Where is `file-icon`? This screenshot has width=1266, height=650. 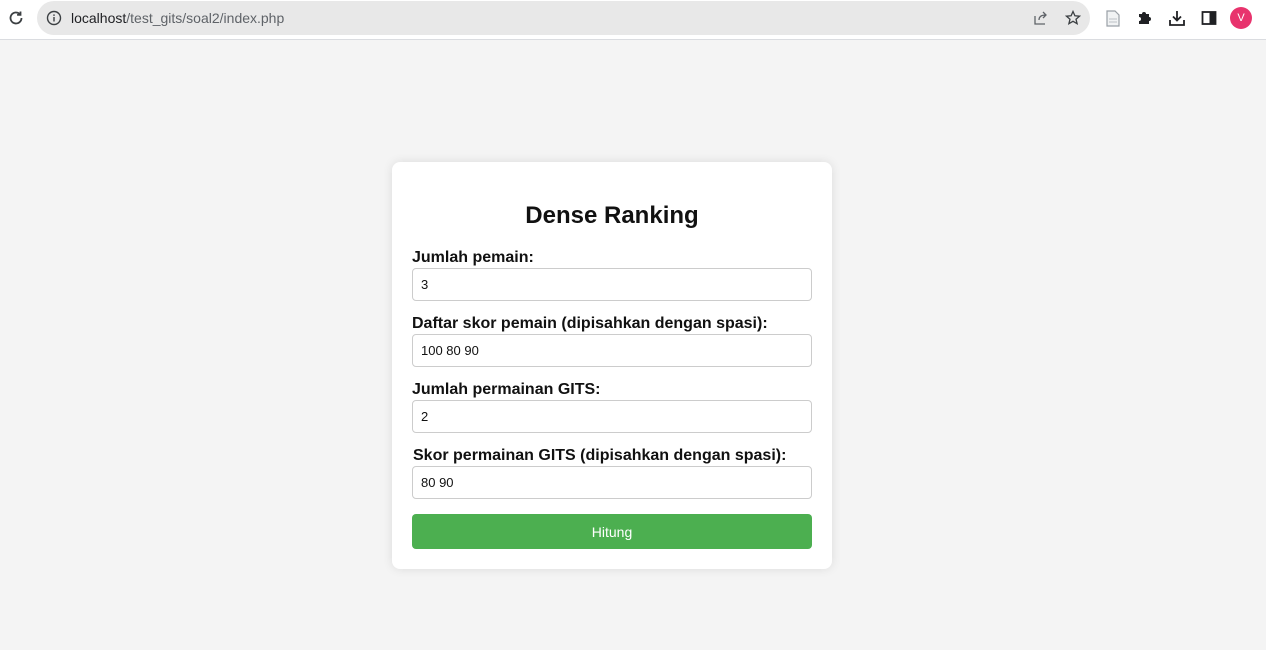 file-icon is located at coordinates (1113, 18).